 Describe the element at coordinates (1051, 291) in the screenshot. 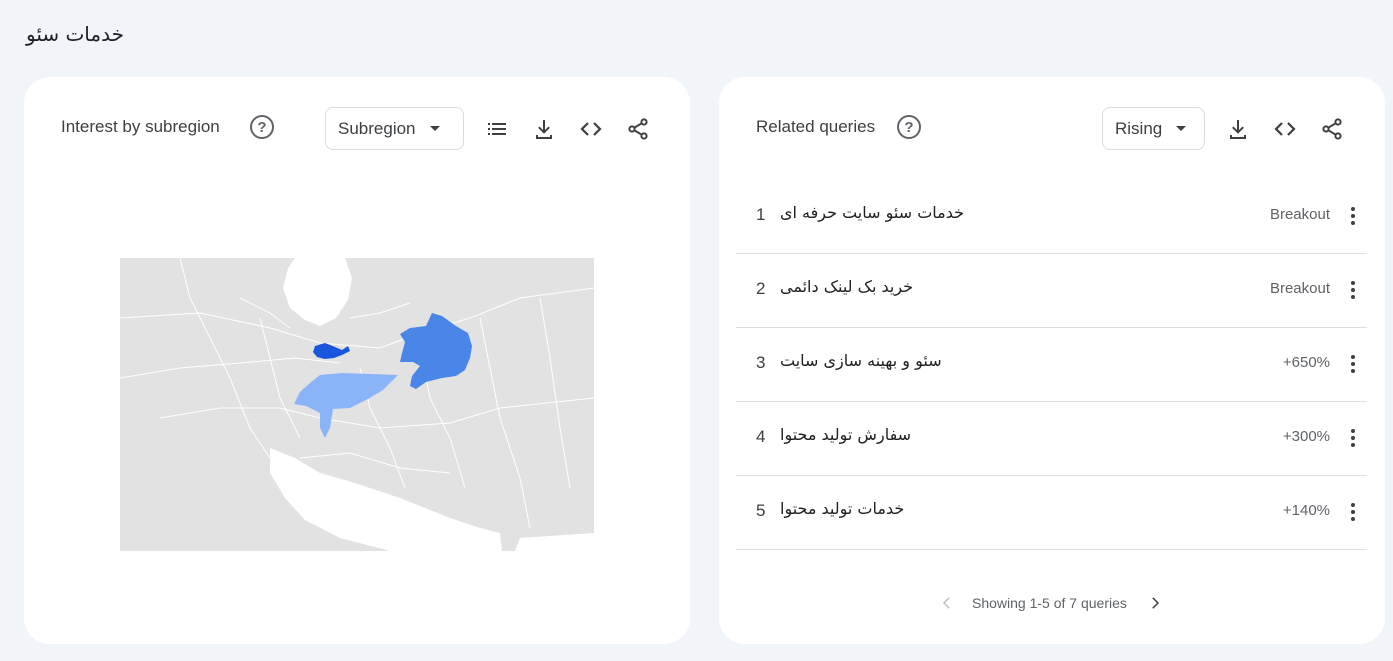

I see `list-item: 2 خرید بک لینک دائمی Breakout` at that location.